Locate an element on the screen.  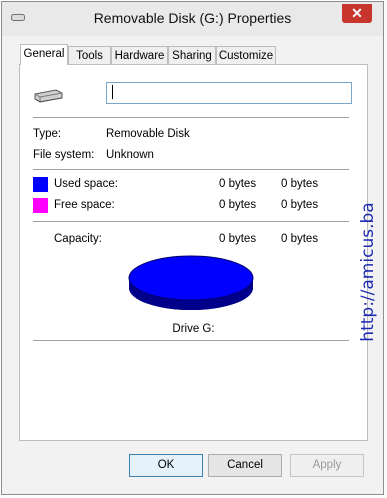
tab-customize: Customize is located at coordinates (246, 55).